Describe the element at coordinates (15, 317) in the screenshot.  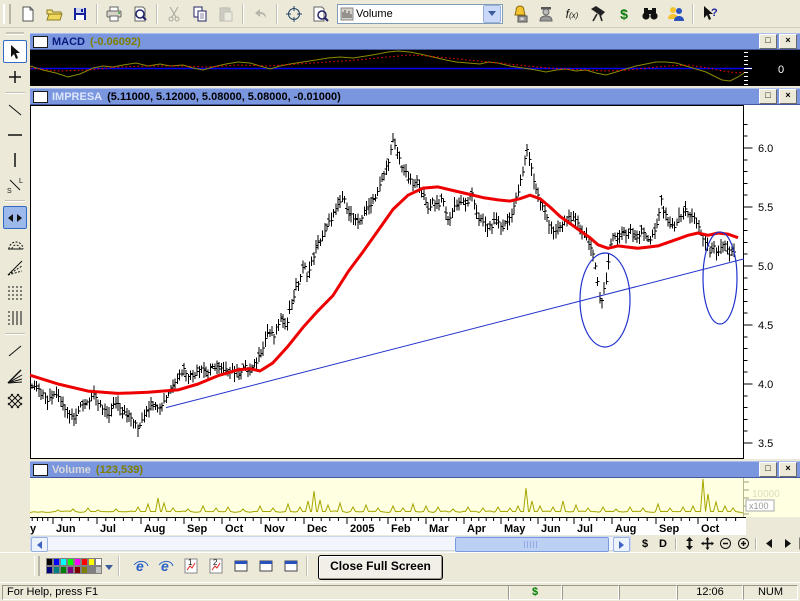
I see `fibonacci-timezones-button` at that location.